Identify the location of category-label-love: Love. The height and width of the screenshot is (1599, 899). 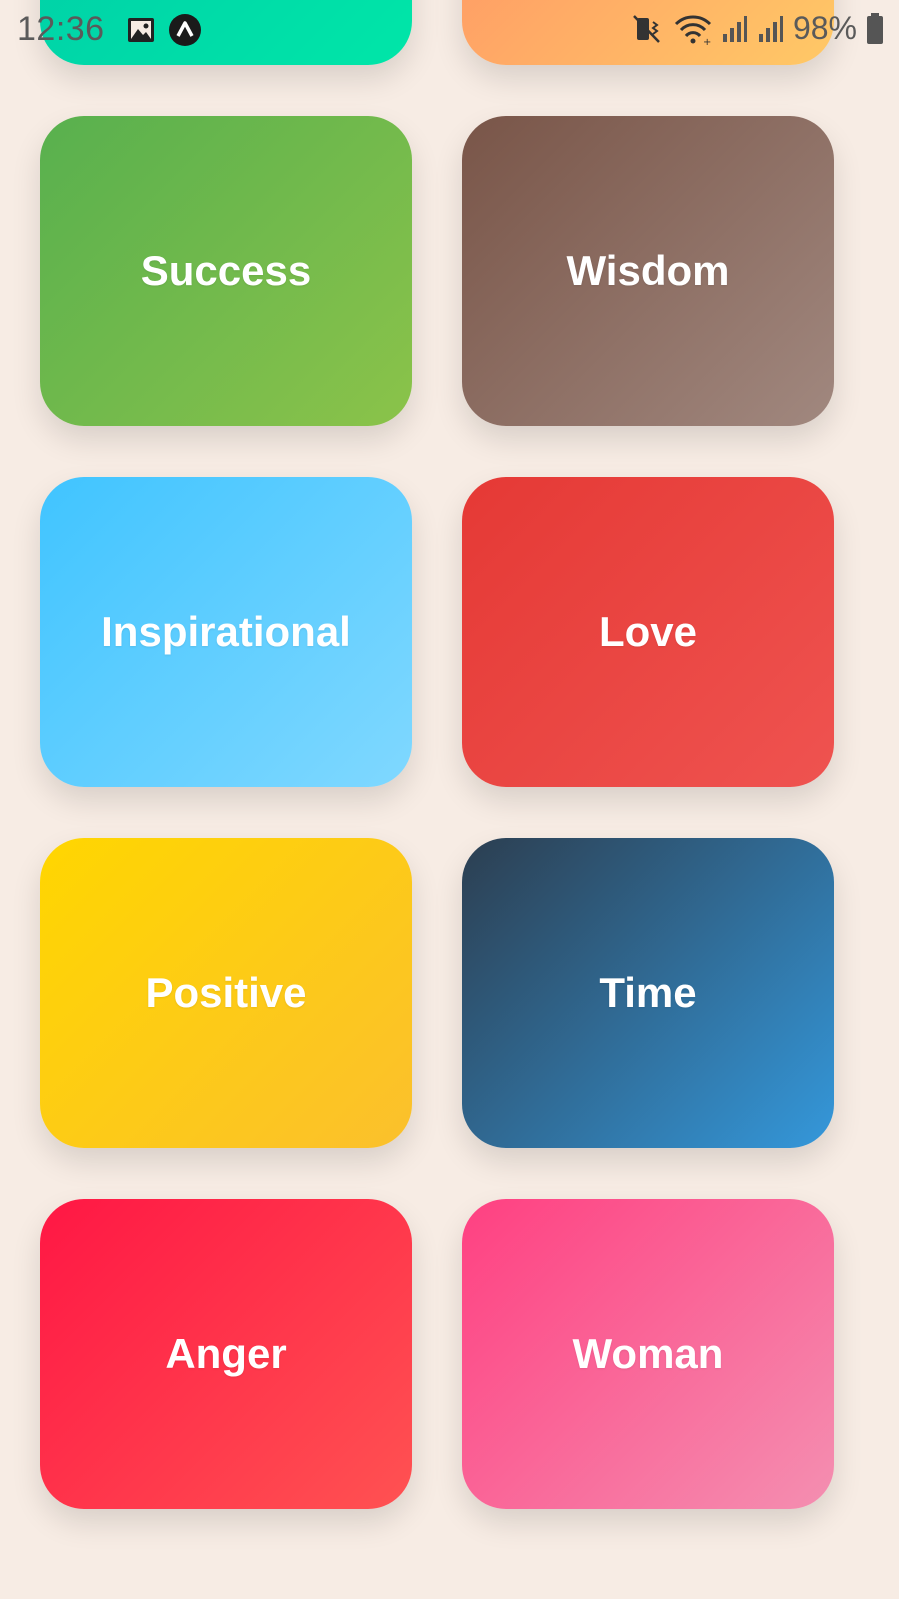
(648, 631).